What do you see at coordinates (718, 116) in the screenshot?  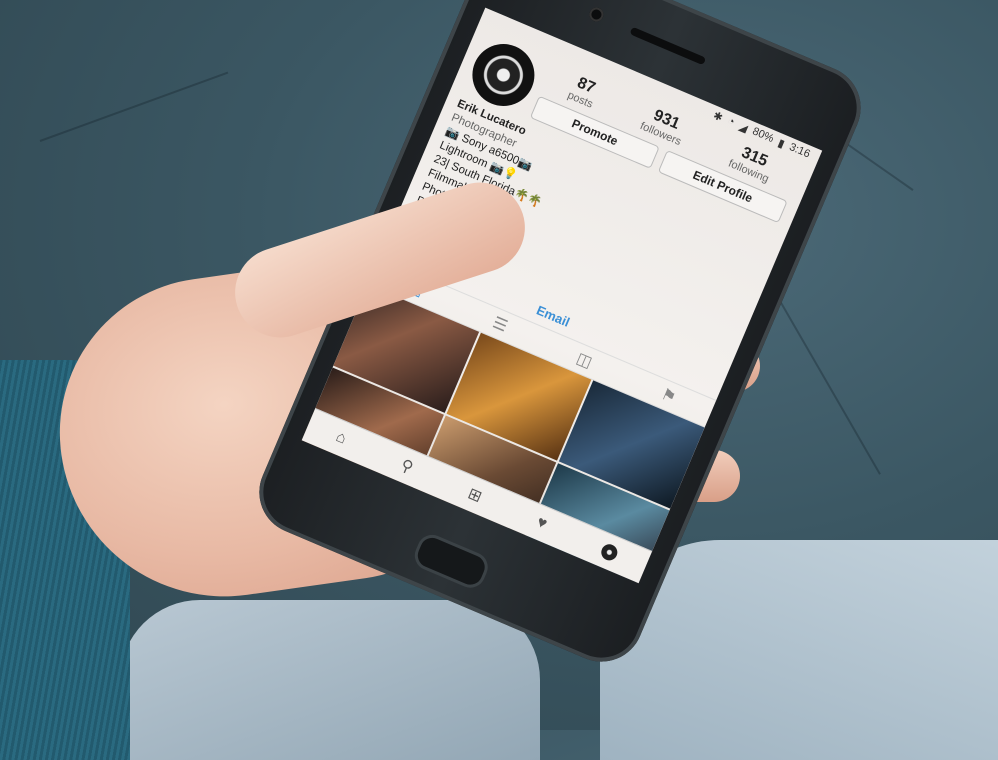 I see `bluetooth-icon: ✱` at bounding box center [718, 116].